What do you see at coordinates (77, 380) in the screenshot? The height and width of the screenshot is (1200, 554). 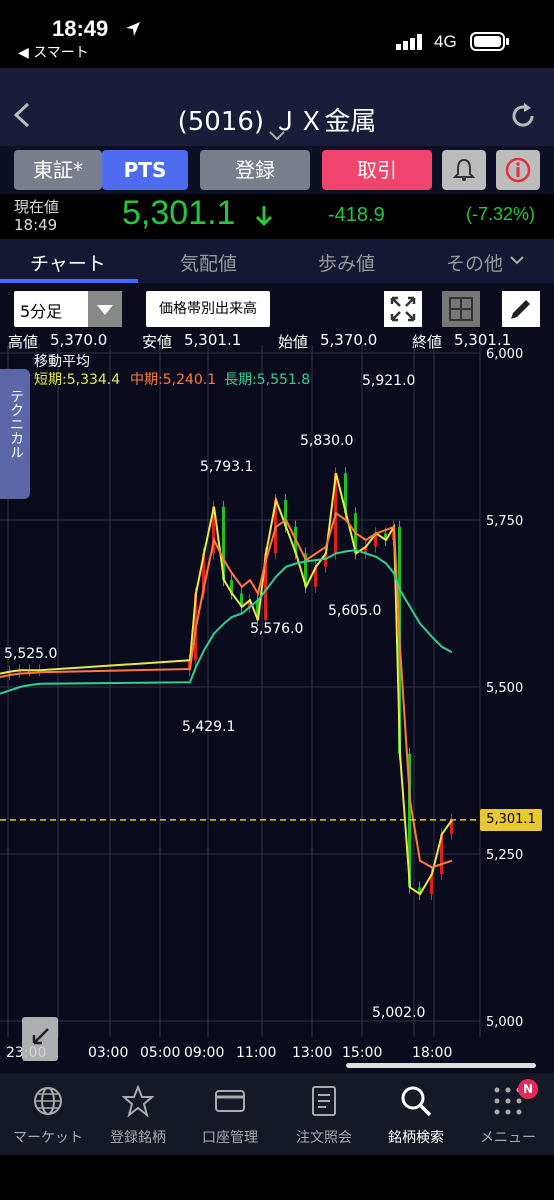 I see `ma-short-value: 短期:5,334.4` at bounding box center [77, 380].